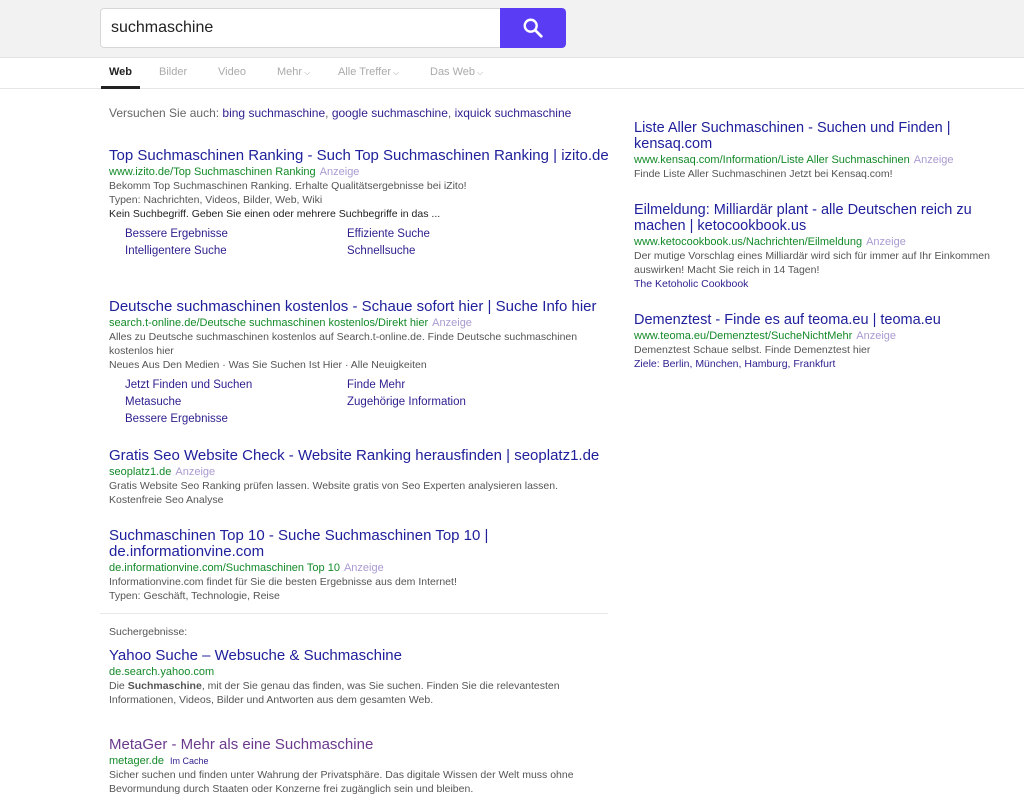  I want to click on result-url: metager.de Im Cache, so click(359, 761).